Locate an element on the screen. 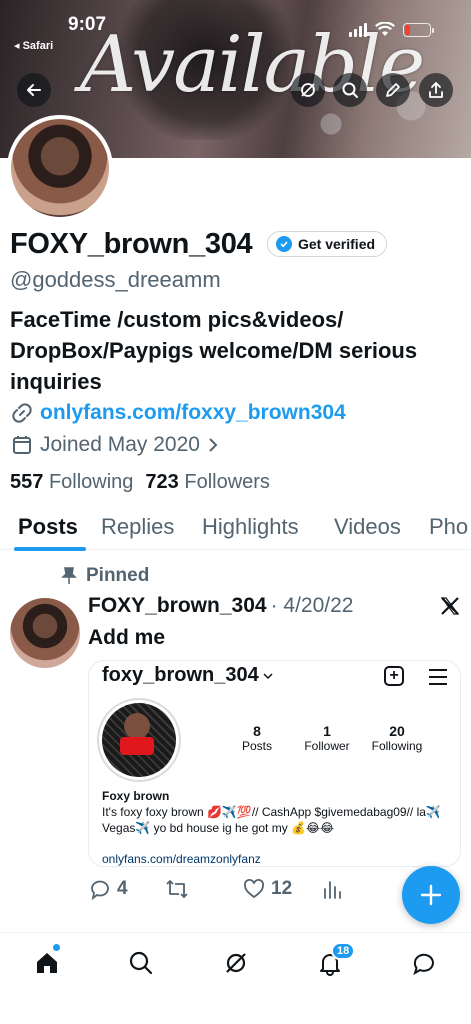  repost-icon is located at coordinates (177, 889).